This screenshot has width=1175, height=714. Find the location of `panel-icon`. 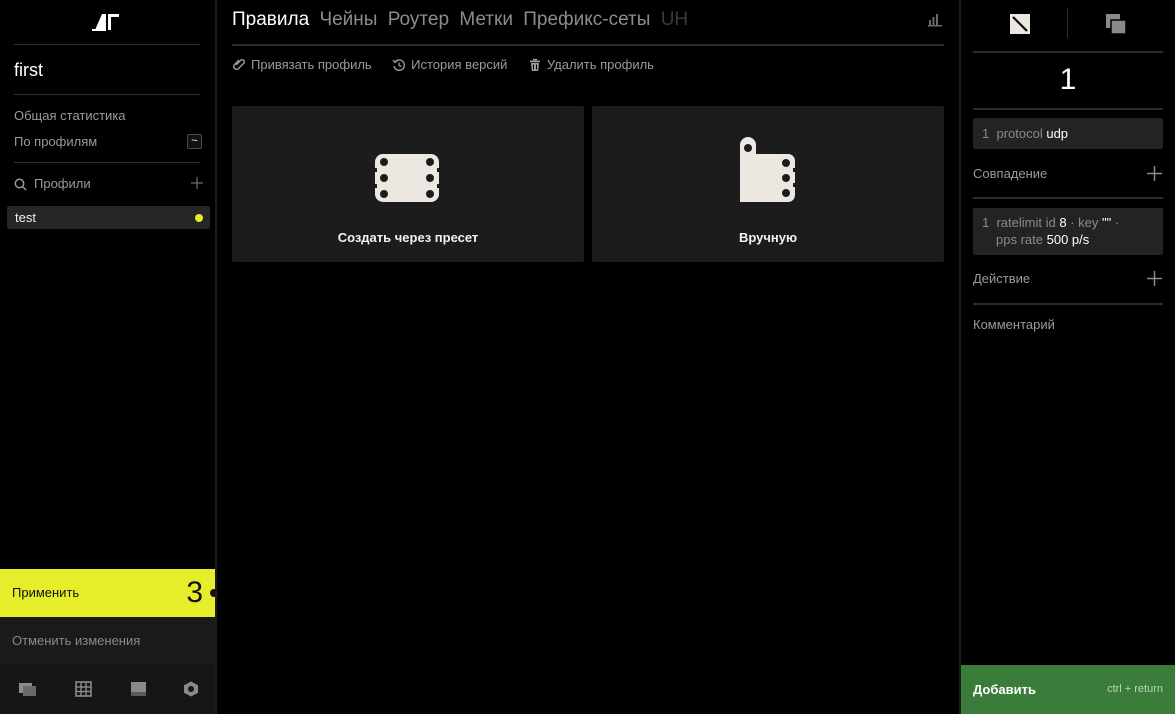

panel-icon is located at coordinates (139, 689).